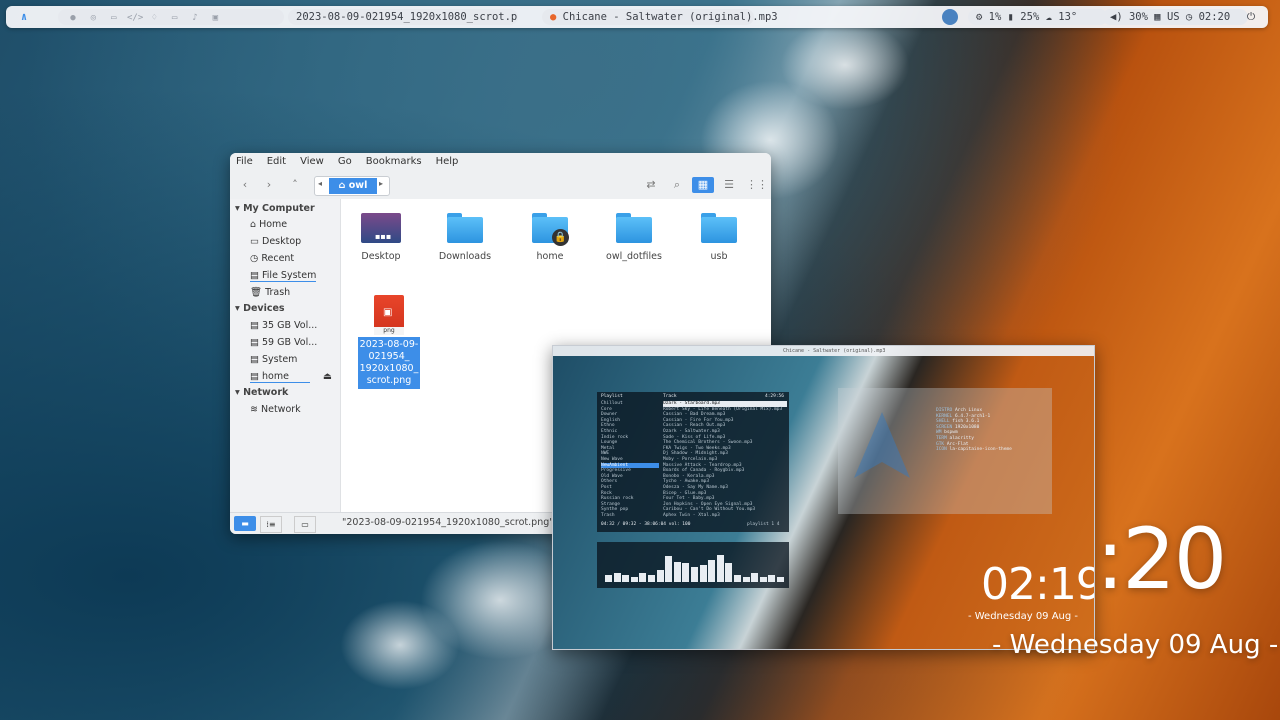 Image resolution: width=1280 pixels, height=720 pixels. I want to click on home-icon: ⌂, so click(253, 224).